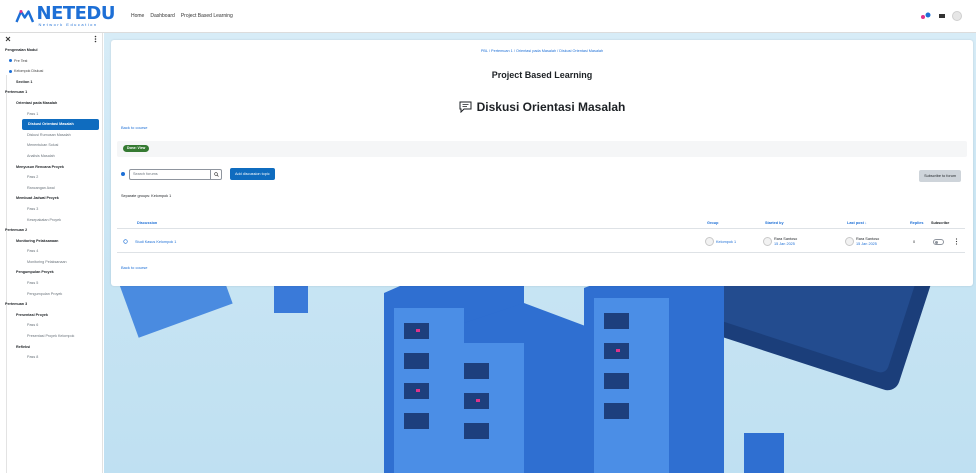 The image size is (976, 473). What do you see at coordinates (774, 223) in the screenshot?
I see `col-started-by: Started by` at bounding box center [774, 223].